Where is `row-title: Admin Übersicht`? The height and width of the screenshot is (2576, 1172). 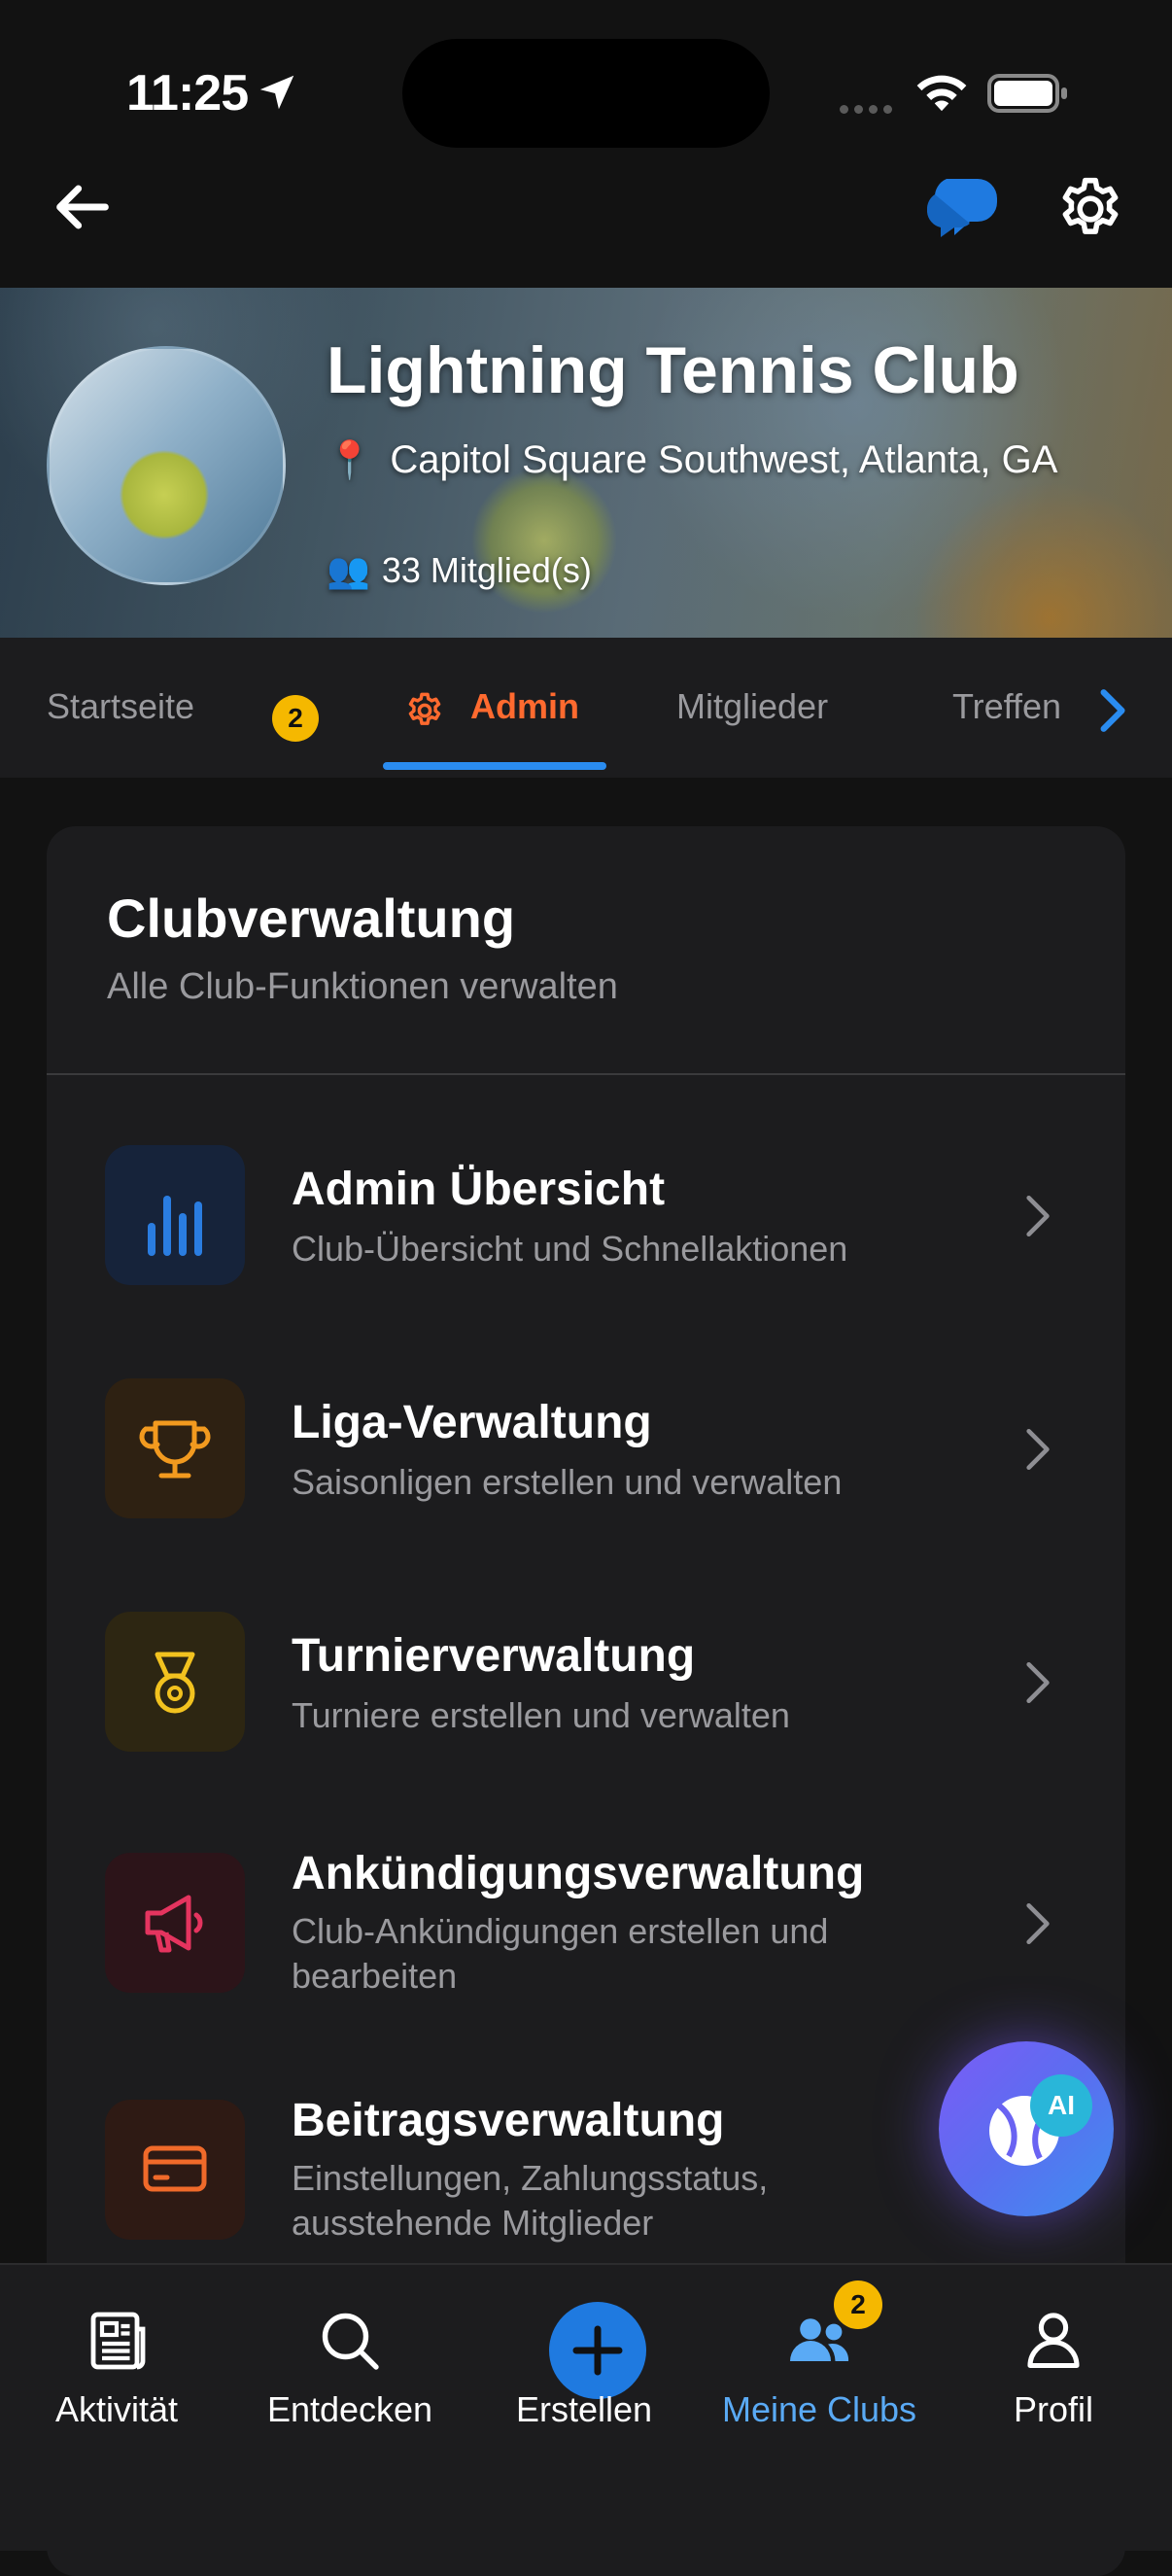
row-title: Admin Übersicht is located at coordinates (479, 1189).